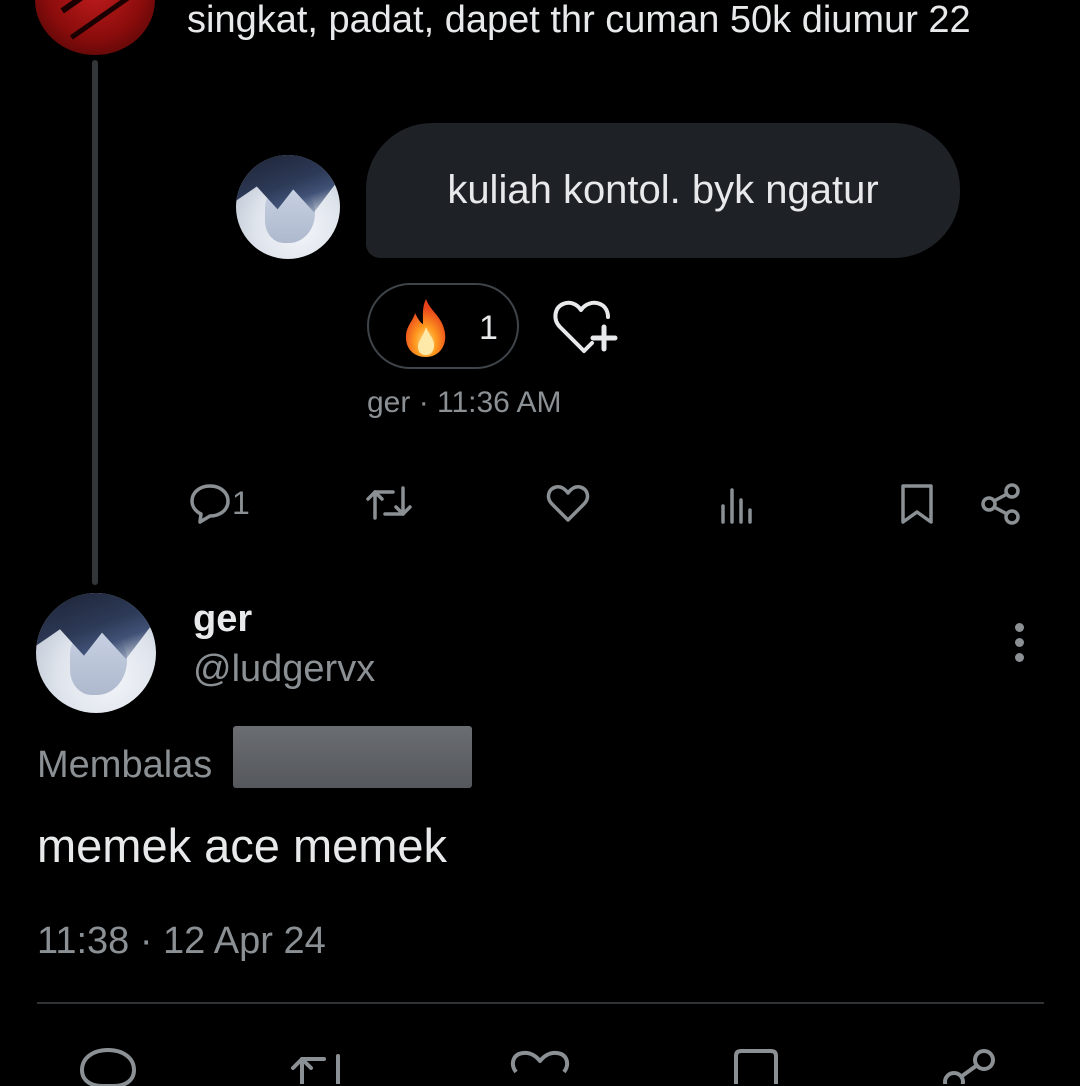 Image resolution: width=1080 pixels, height=1086 pixels. What do you see at coordinates (352, 757) in the screenshot?
I see `redacted-username` at bounding box center [352, 757].